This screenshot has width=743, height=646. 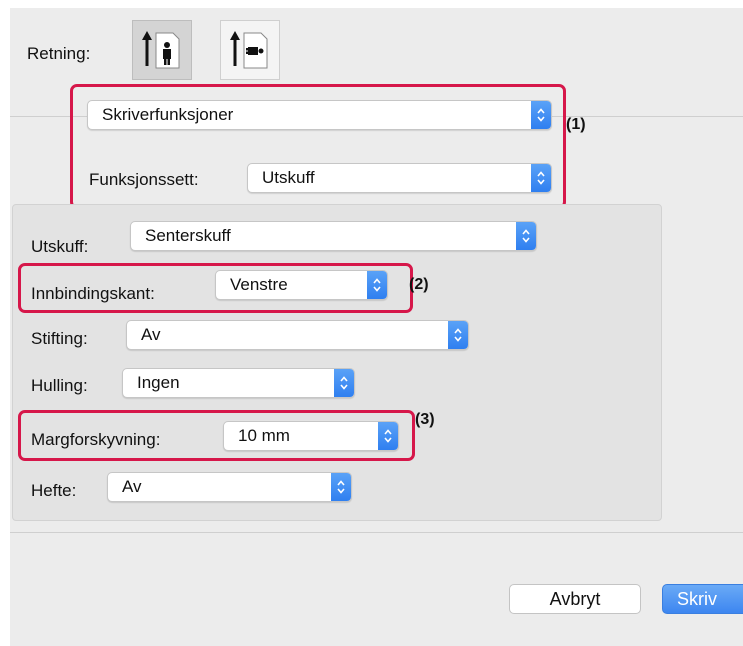 I want to click on stapling-value: Av, so click(x=151, y=334).